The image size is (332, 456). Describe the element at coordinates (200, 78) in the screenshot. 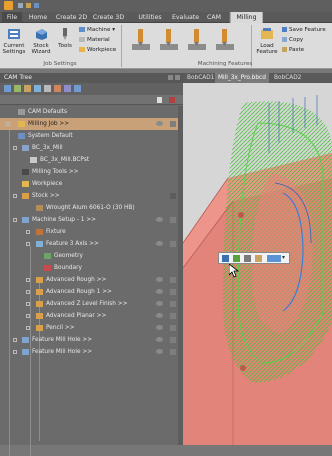

I see `tab-bobcad1: BobCAD1` at that location.